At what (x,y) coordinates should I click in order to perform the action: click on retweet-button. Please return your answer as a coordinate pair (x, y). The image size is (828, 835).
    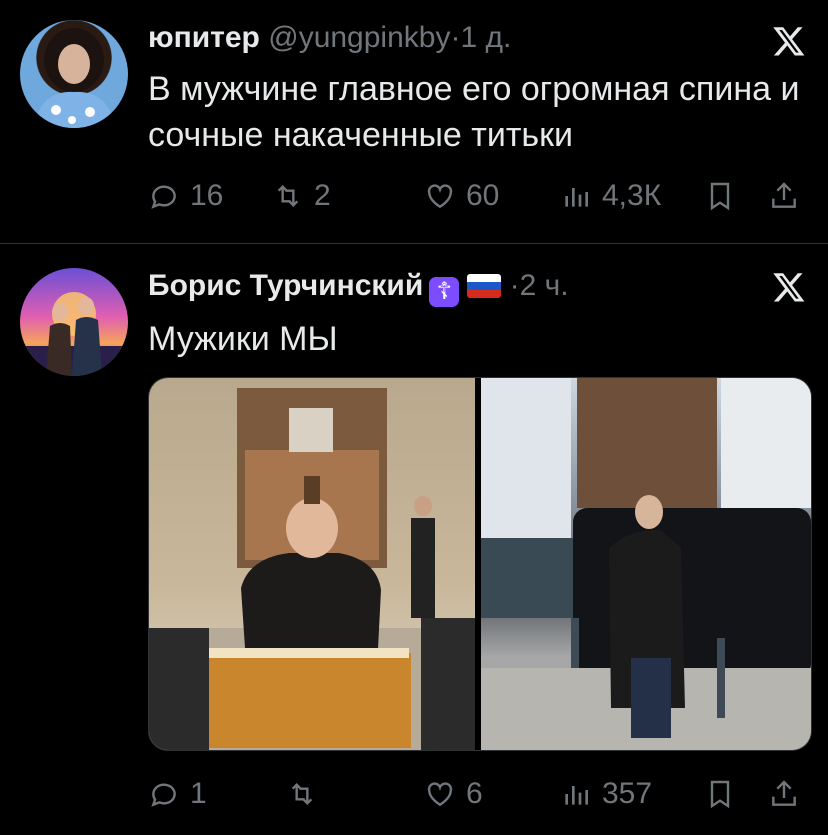
    Looking at the image, I should click on (307, 794).